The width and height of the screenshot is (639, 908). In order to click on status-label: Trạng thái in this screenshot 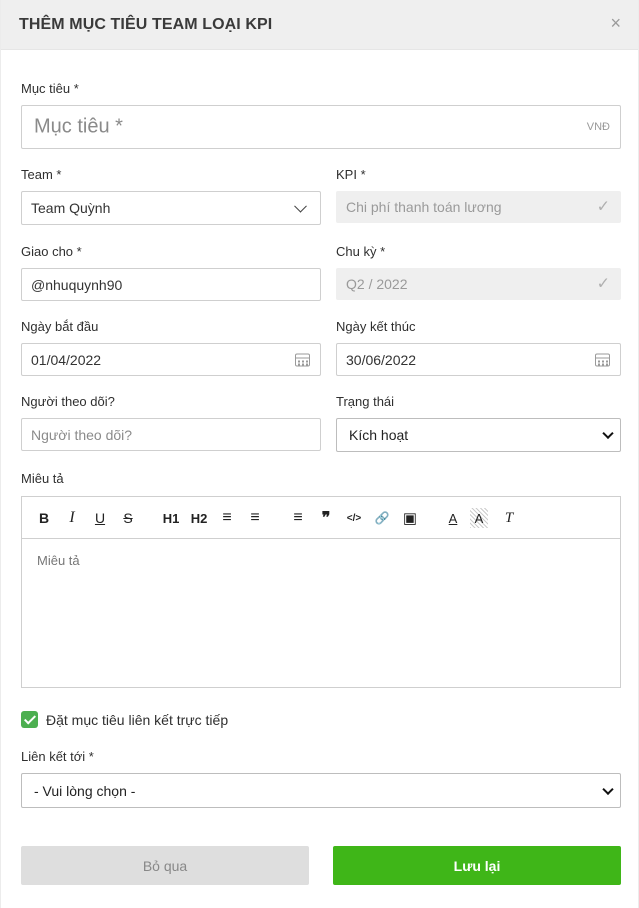, I will do `click(365, 401)`.